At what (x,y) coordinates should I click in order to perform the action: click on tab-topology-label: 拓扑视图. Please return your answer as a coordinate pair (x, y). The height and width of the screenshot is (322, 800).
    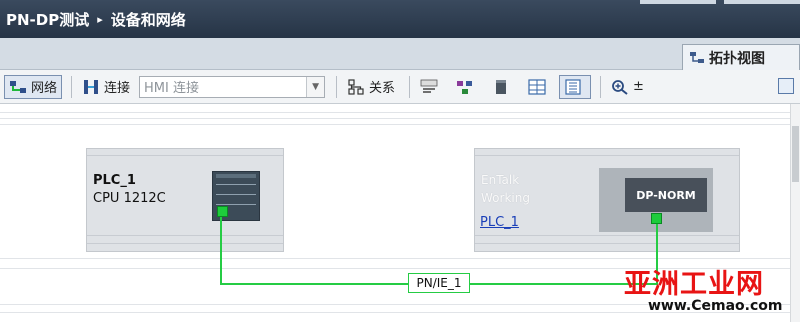
    Looking at the image, I should click on (737, 58).